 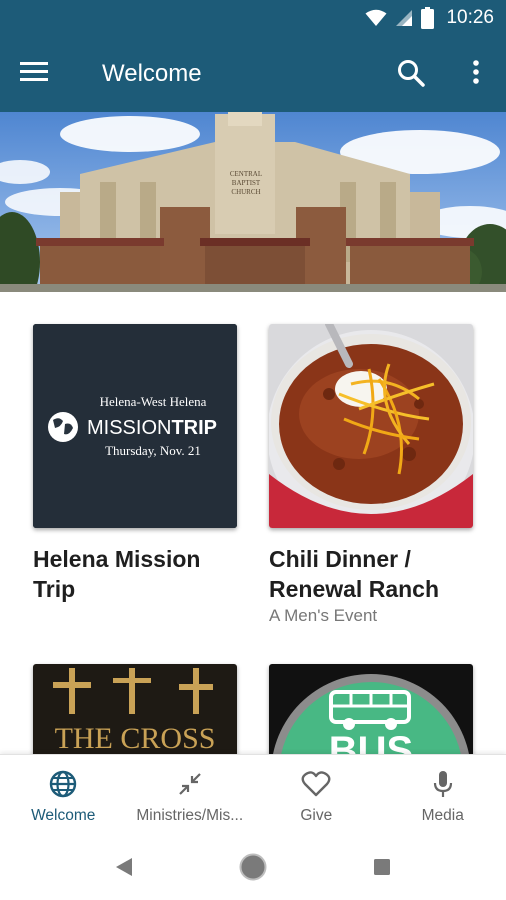 I want to click on card-image-title: BUS, so click(x=371, y=741).